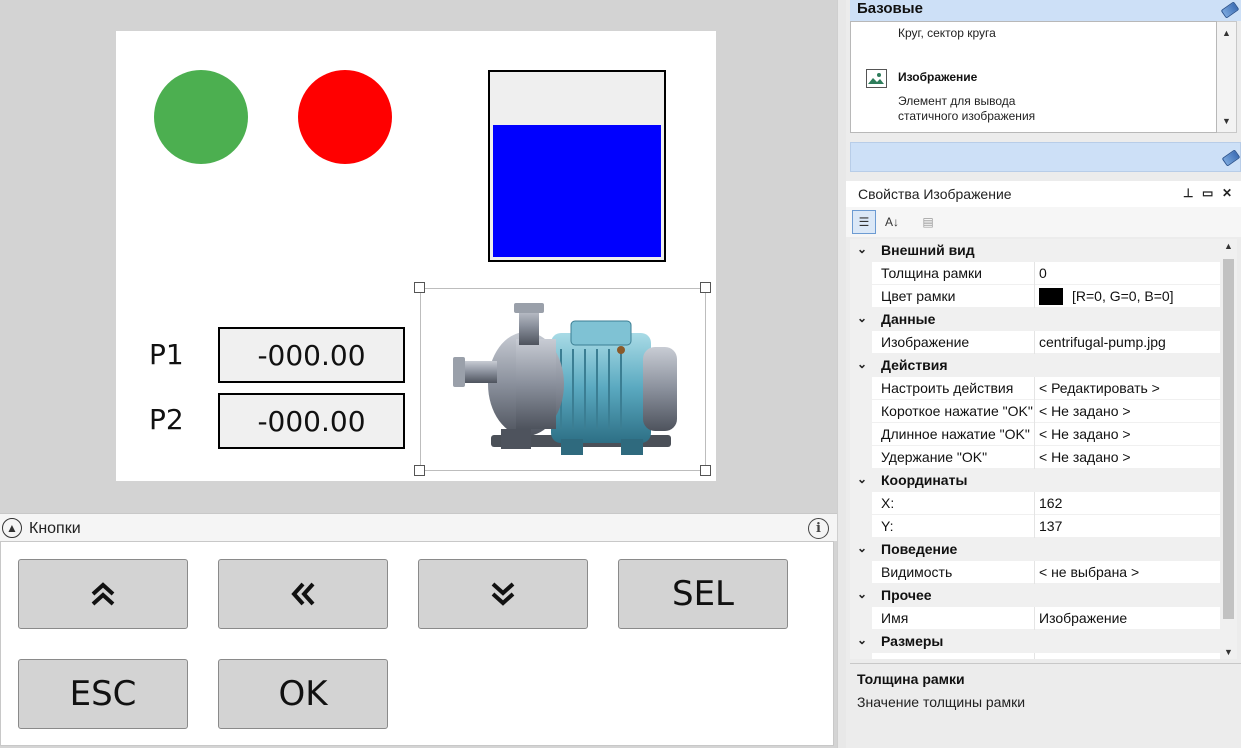 The height and width of the screenshot is (748, 1241). I want to click on property-value: [R=0, G=0, B=0], so click(1123, 296).